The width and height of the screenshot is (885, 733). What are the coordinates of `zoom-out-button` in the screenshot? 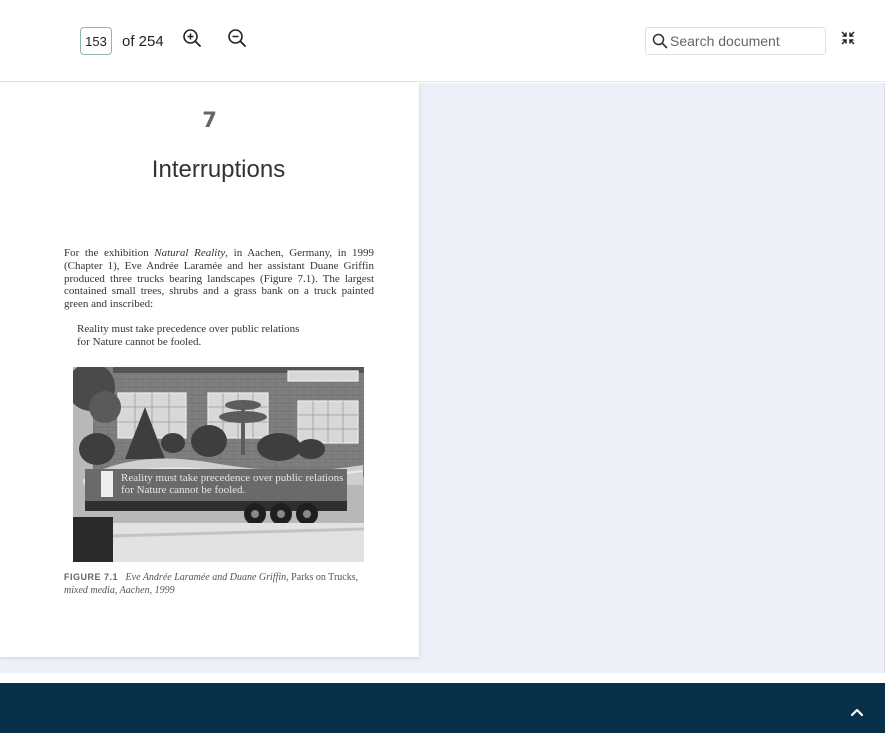 It's located at (237, 38).